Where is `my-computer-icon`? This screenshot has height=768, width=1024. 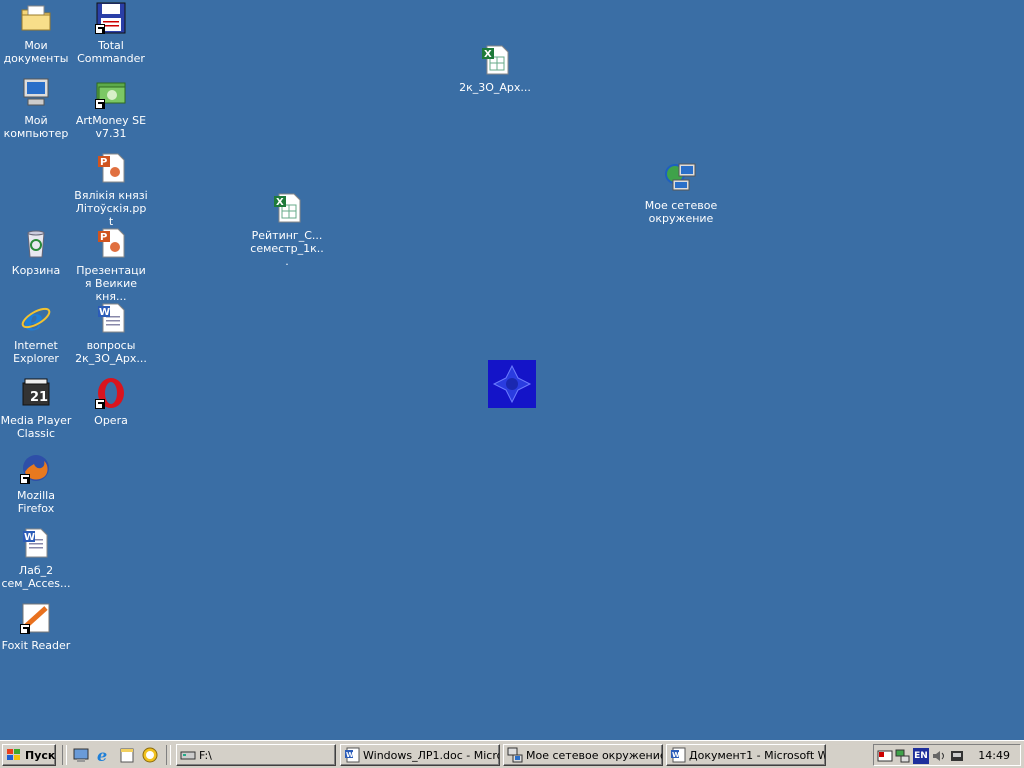 my-computer-icon is located at coordinates (36, 93).